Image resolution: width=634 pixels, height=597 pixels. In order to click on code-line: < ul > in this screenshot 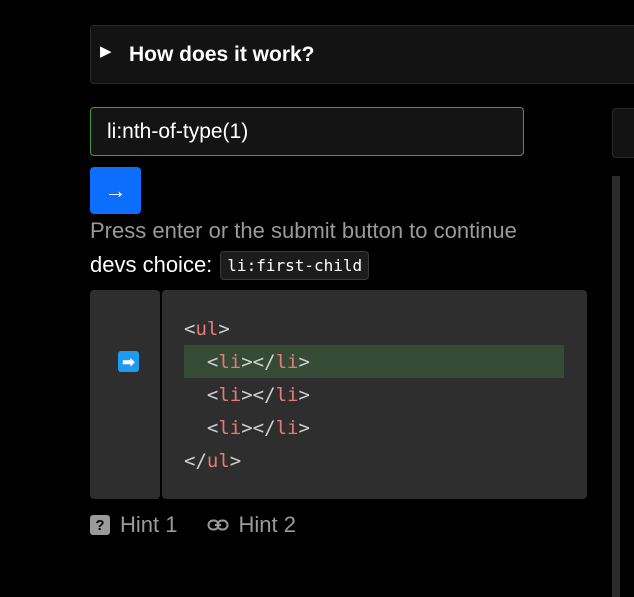, I will do `click(207, 328)`.